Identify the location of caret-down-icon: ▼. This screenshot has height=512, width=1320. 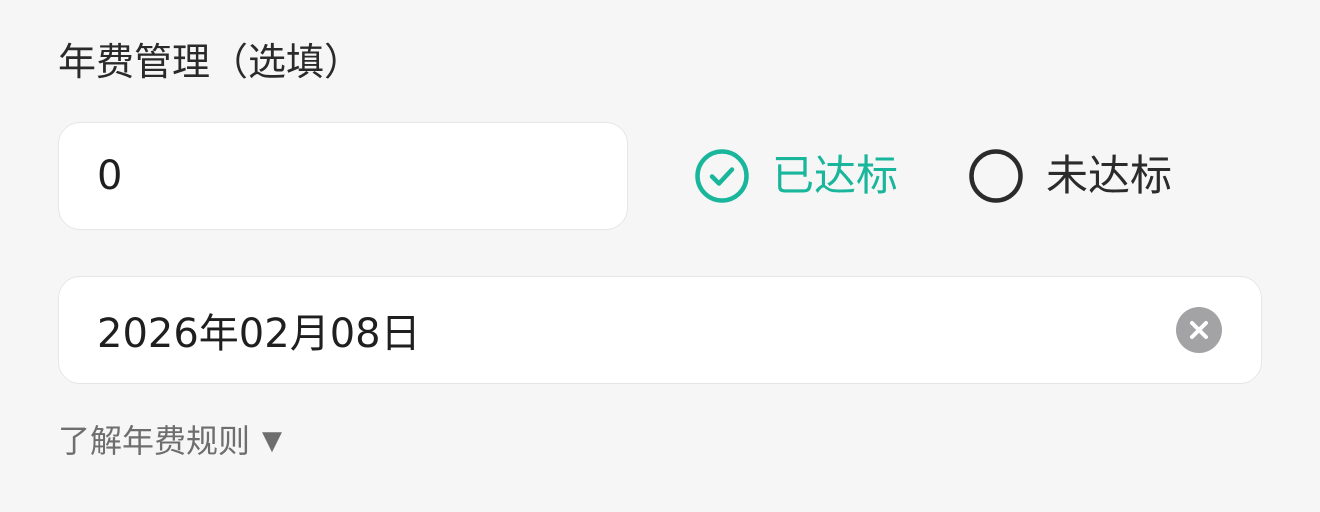
(272, 441).